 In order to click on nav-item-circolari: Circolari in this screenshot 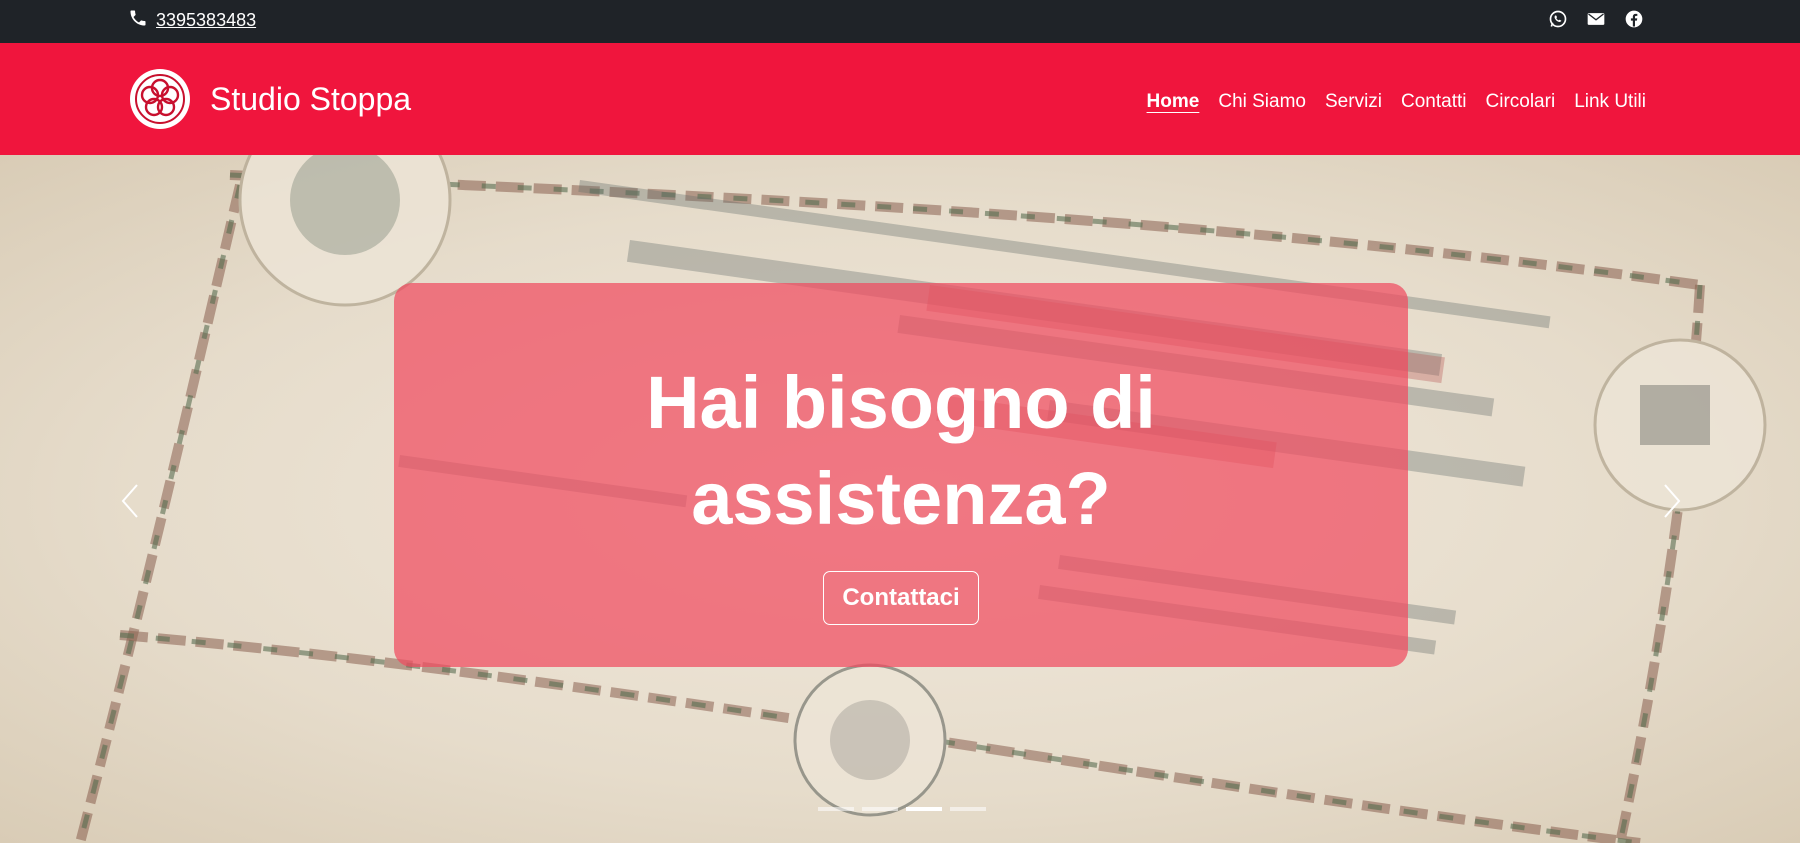, I will do `click(1521, 102)`.